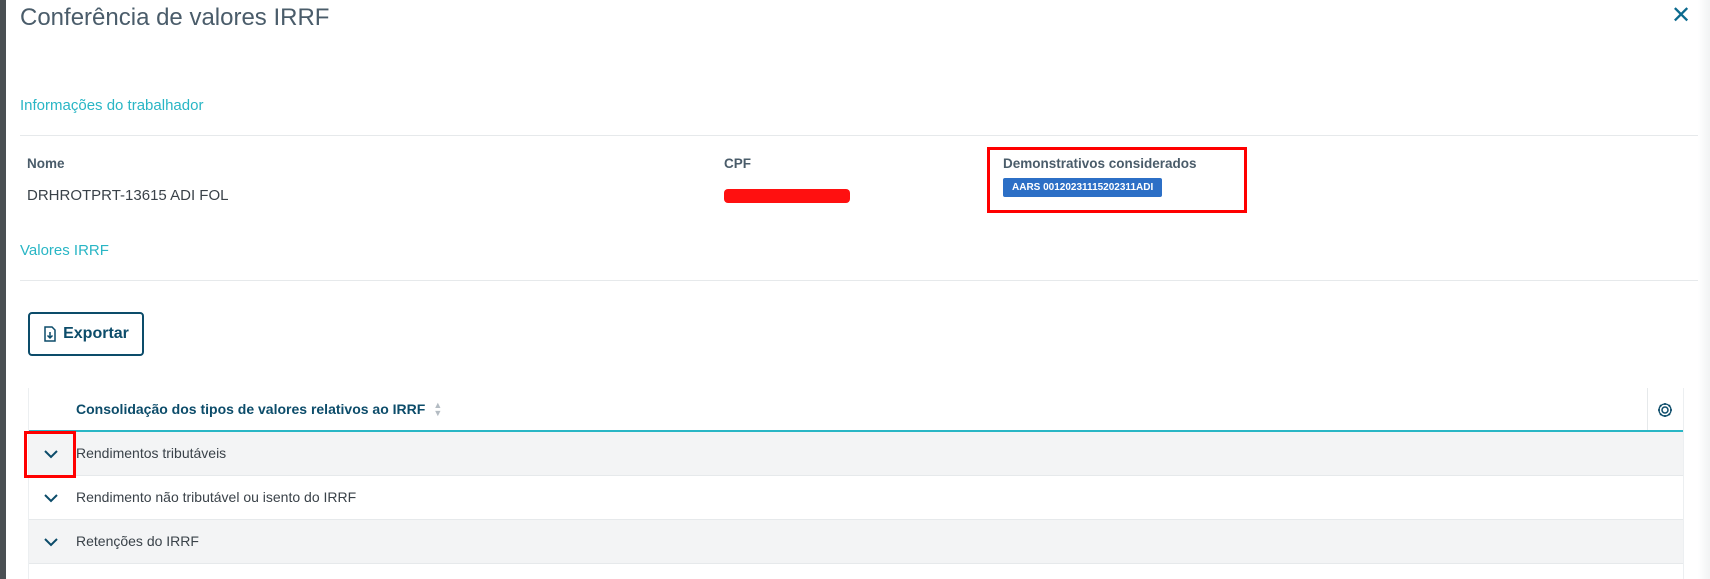  What do you see at coordinates (1647, 409) in the screenshot?
I see `header-separator` at bounding box center [1647, 409].